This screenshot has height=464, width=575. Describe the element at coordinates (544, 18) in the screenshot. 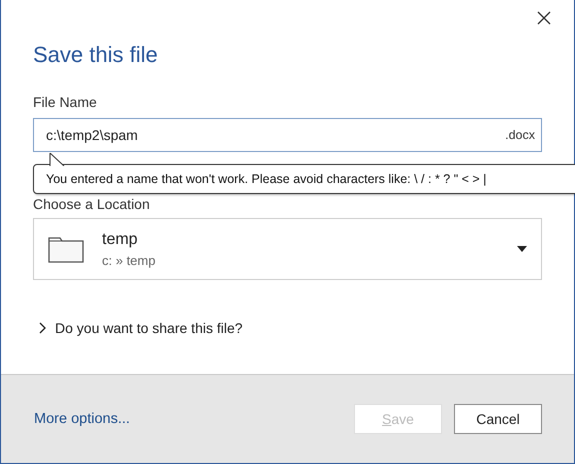

I see `close-icon` at that location.